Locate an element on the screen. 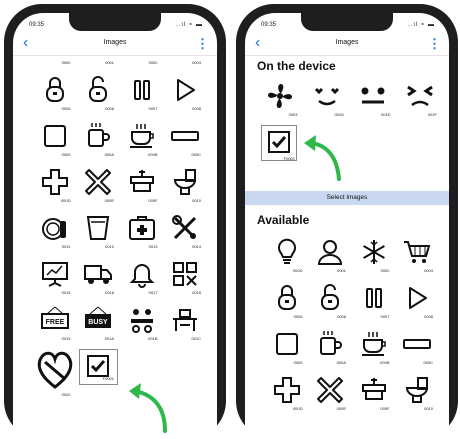 Image resolution: width=460 pixels, height=439 pixels. image-code: 0017 is located at coordinates (153, 292).